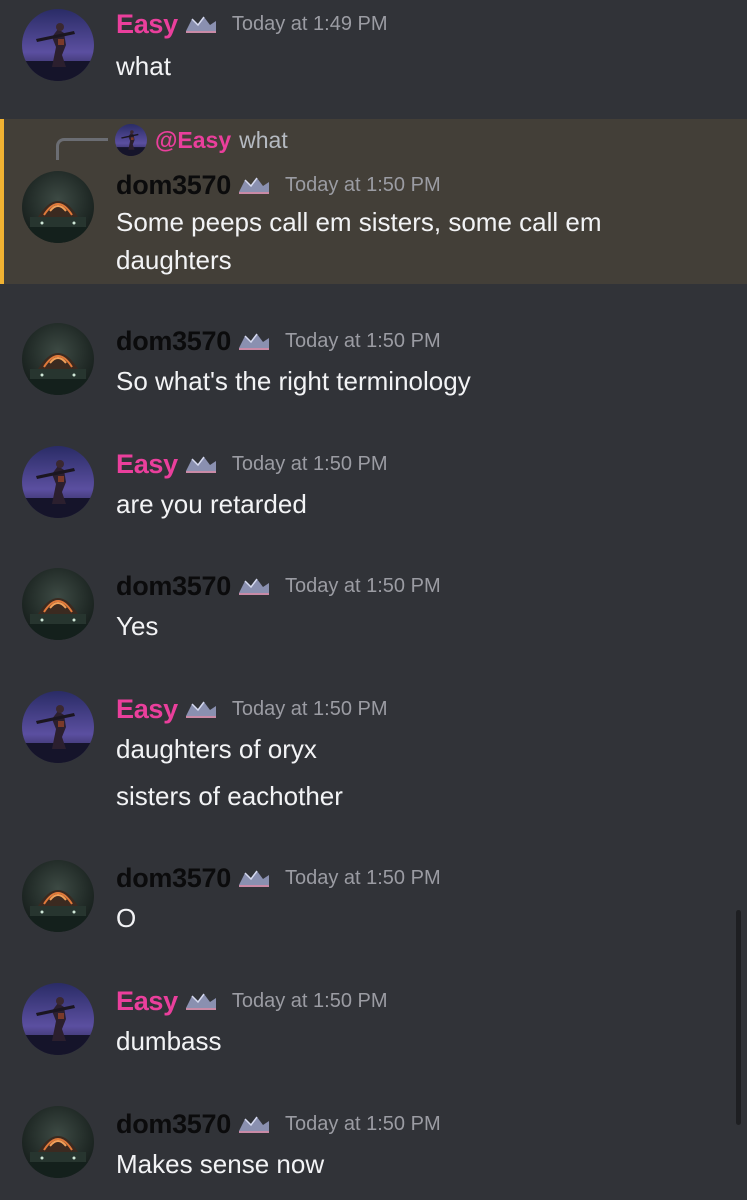 The height and width of the screenshot is (1200, 747). I want to click on timestamp: Today at 1:49 PM, so click(309, 23).